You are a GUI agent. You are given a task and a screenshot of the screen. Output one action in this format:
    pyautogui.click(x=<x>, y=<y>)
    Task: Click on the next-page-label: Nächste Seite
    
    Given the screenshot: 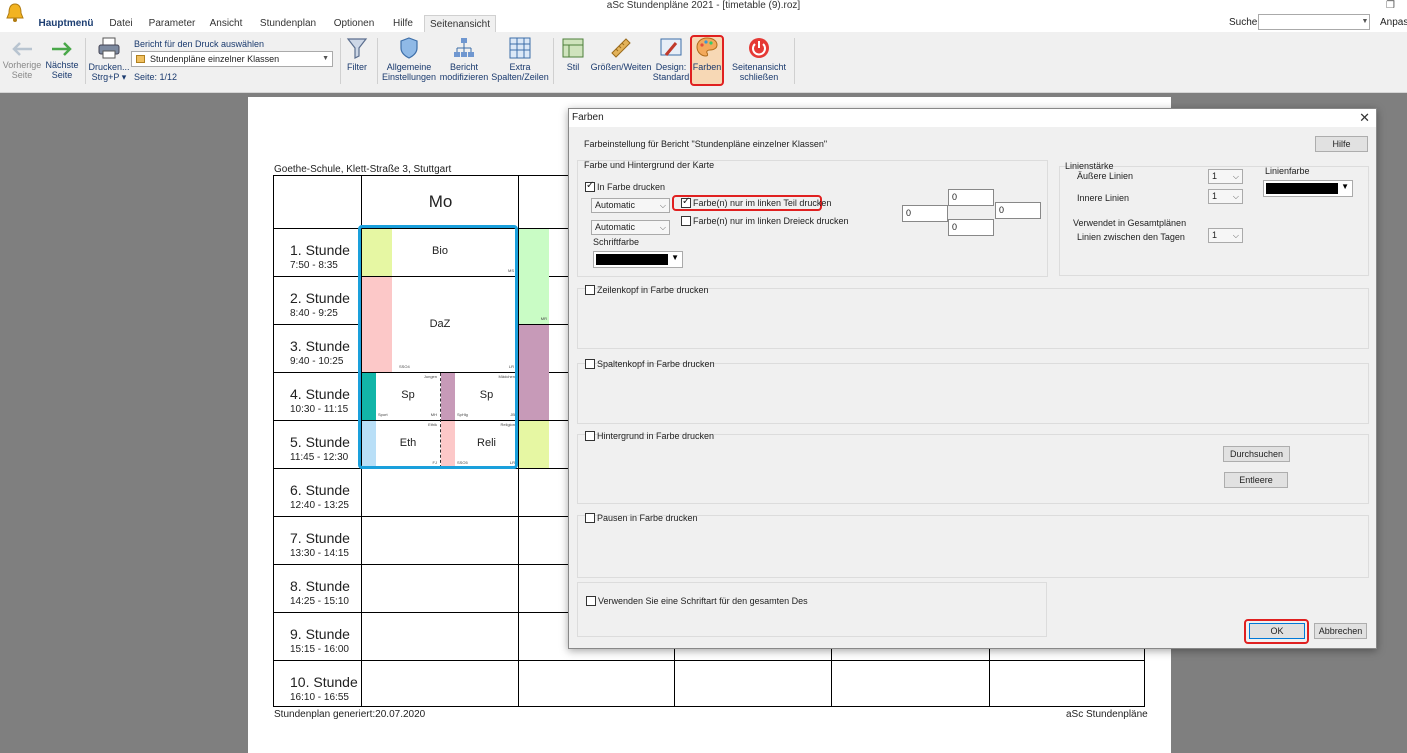 What is the action you would take?
    pyautogui.click(x=62, y=70)
    